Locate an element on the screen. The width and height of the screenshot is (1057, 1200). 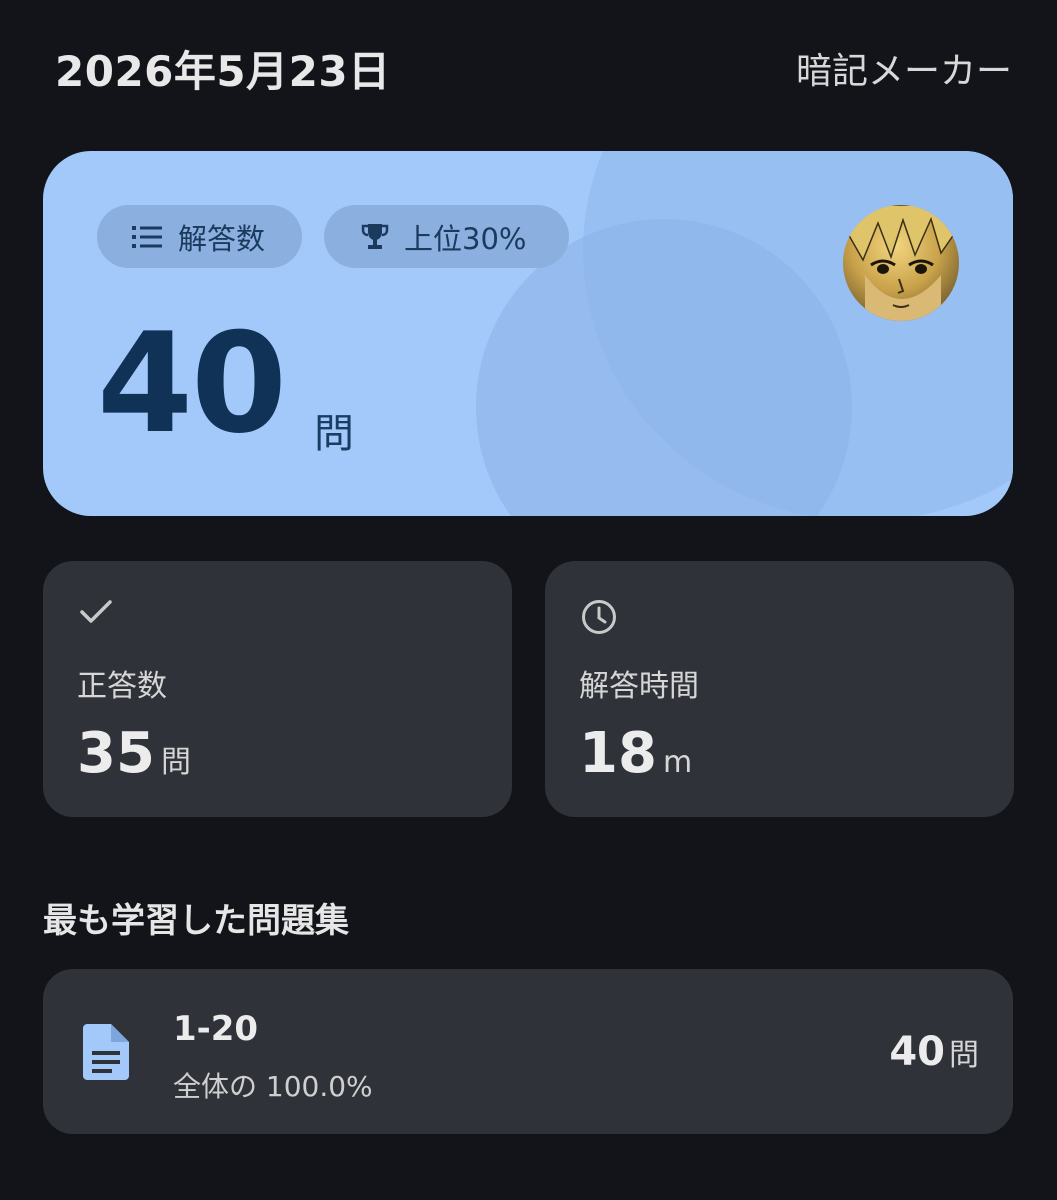
most-studied-title: 最も学習した問題集 is located at coordinates (196, 921).